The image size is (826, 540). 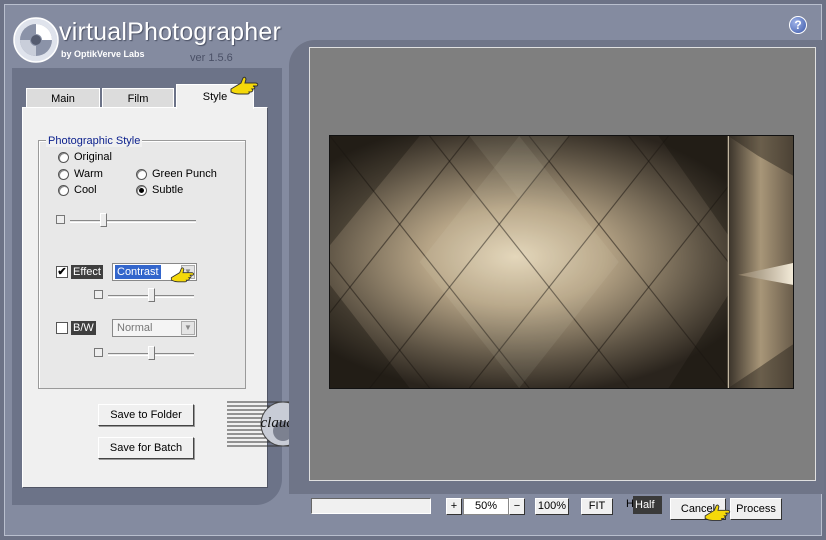 What do you see at coordinates (62, 328) in the screenshot?
I see `checkbox-mark` at bounding box center [62, 328].